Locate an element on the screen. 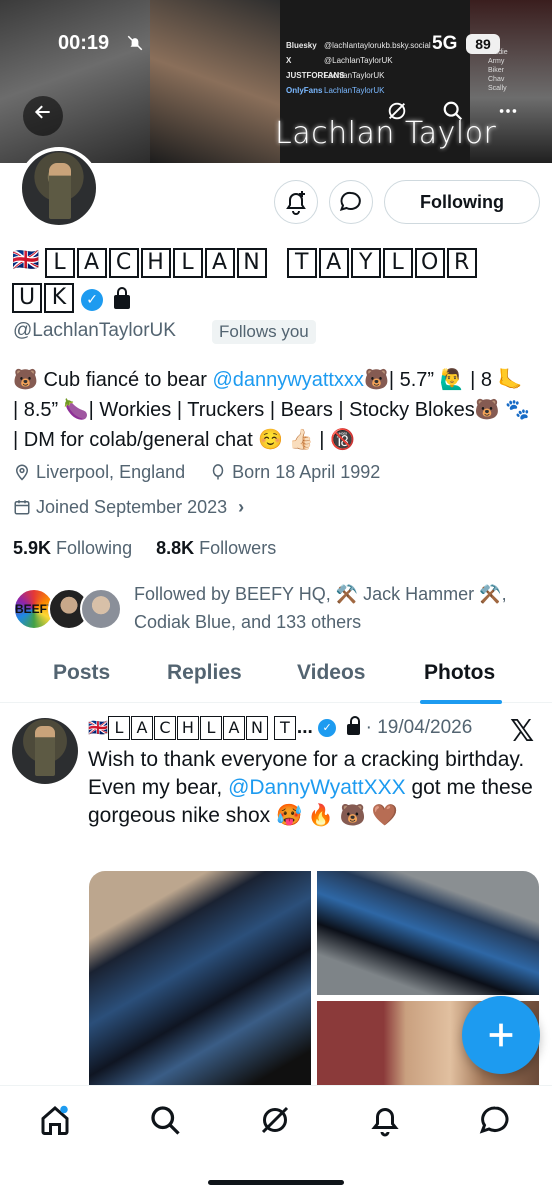 The height and width of the screenshot is (1200, 552). banner-photo-left is located at coordinates (80, 81).